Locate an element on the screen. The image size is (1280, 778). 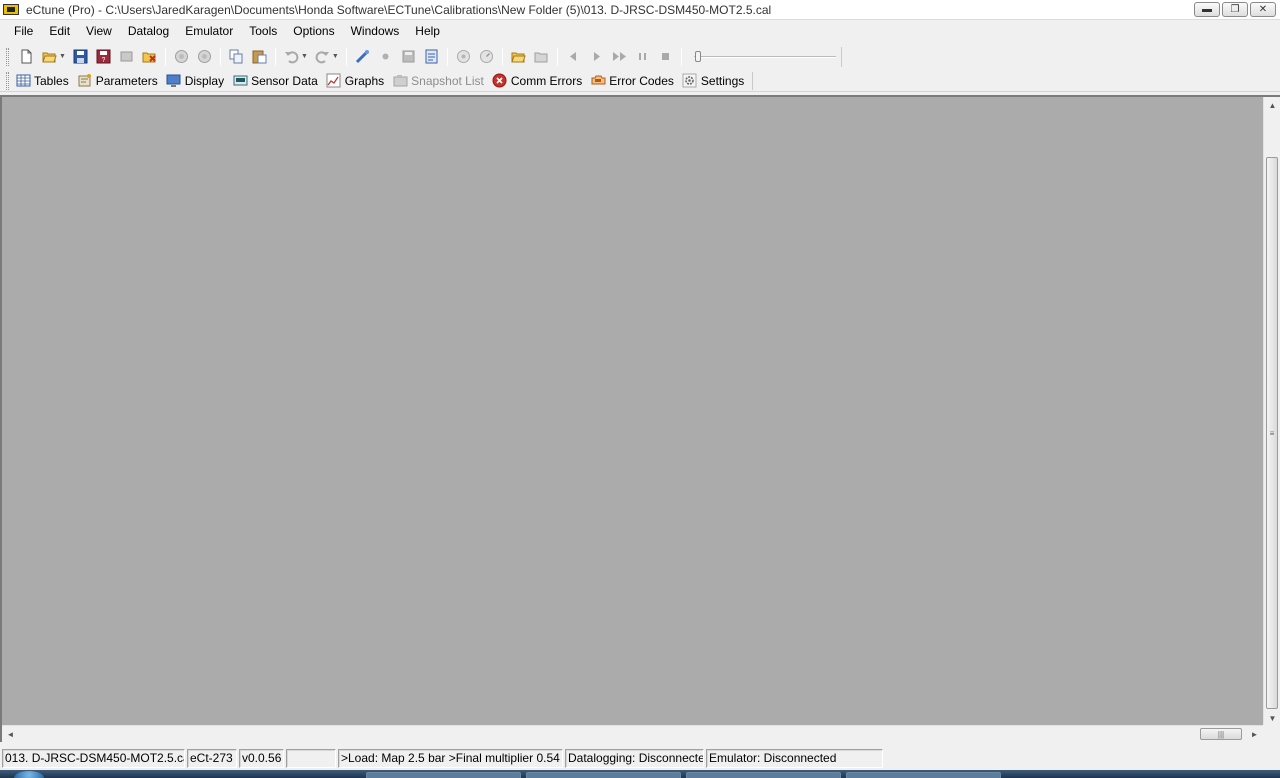
redo-dropdown-icon: ▼ is located at coordinates (335, 56).